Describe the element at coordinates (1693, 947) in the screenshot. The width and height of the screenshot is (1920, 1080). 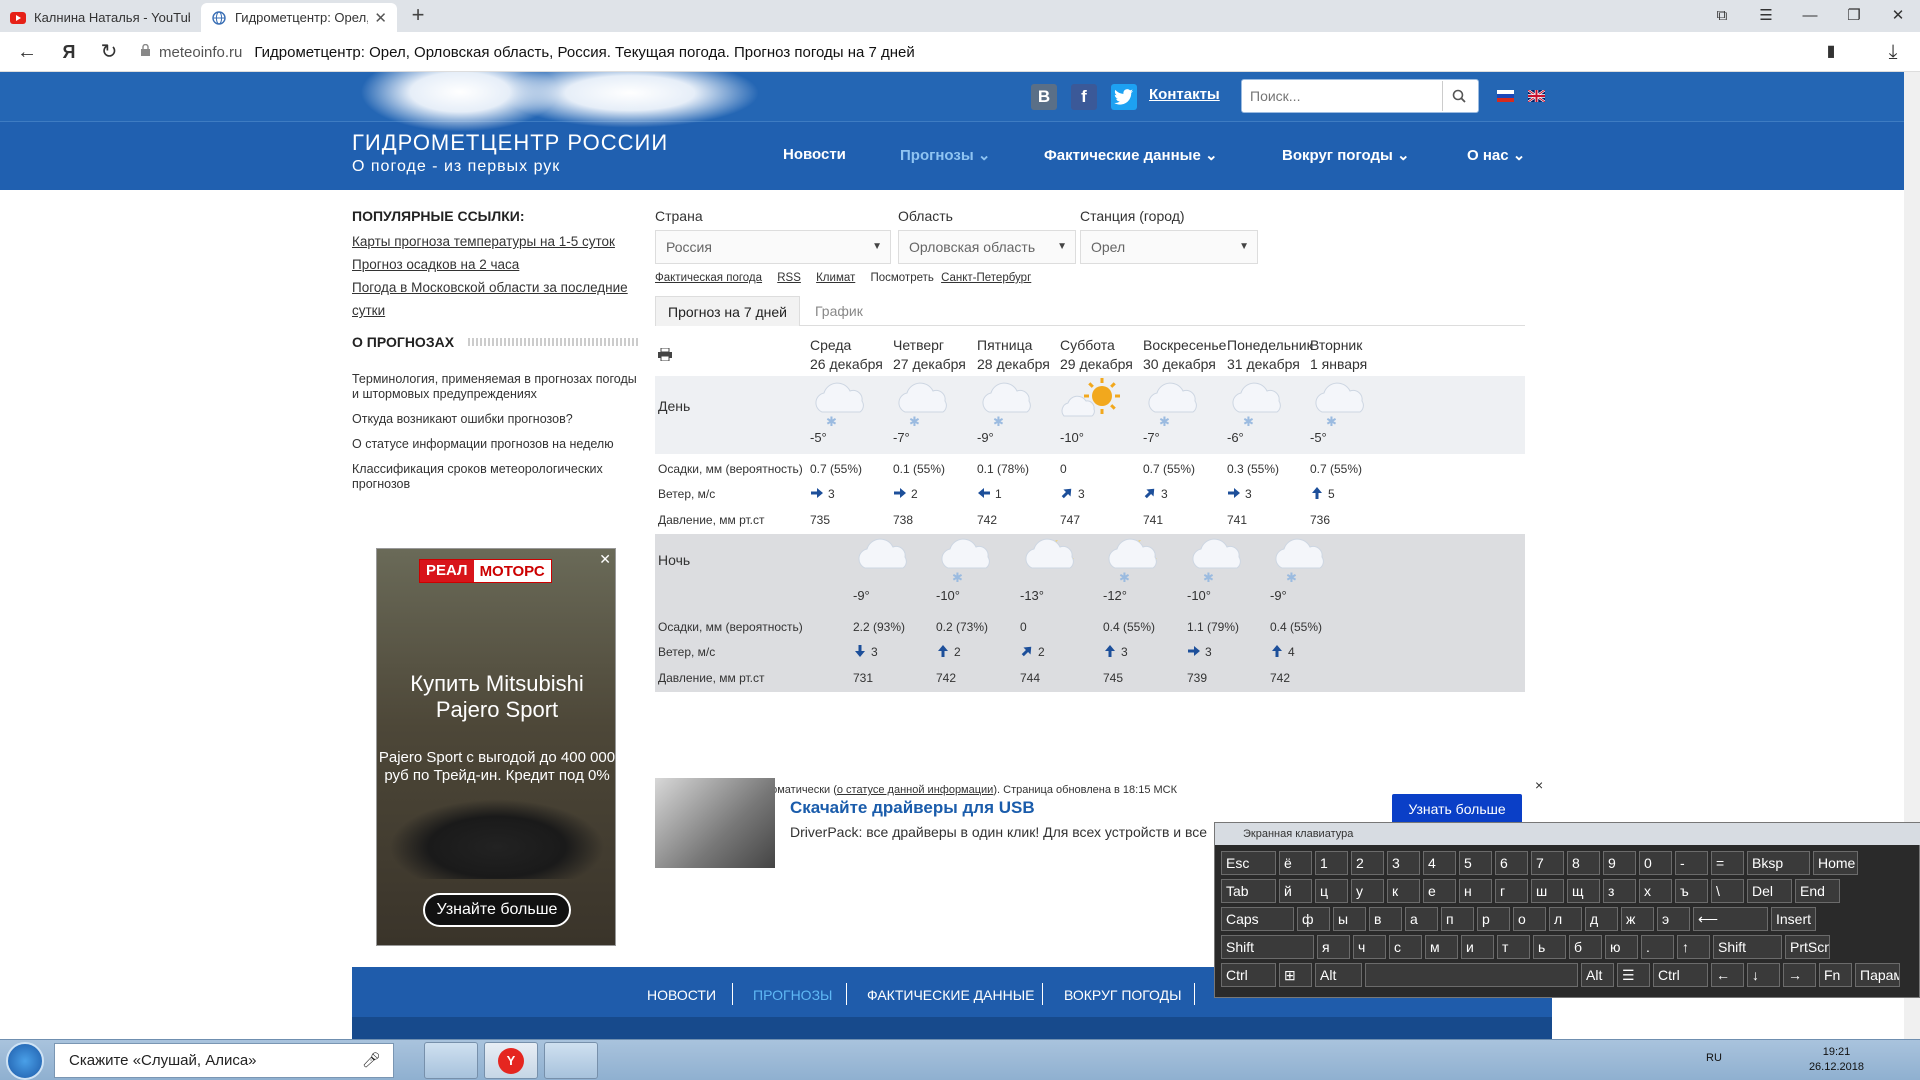
I see `osk-key: ↑` at that location.